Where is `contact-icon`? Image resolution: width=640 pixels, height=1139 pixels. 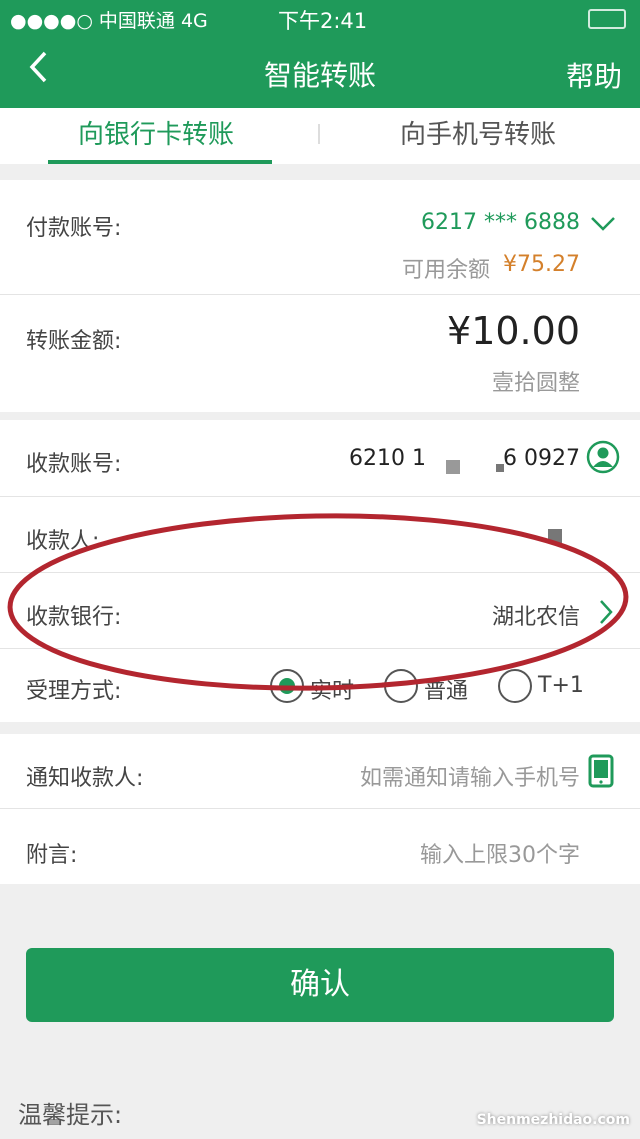 contact-icon is located at coordinates (603, 459).